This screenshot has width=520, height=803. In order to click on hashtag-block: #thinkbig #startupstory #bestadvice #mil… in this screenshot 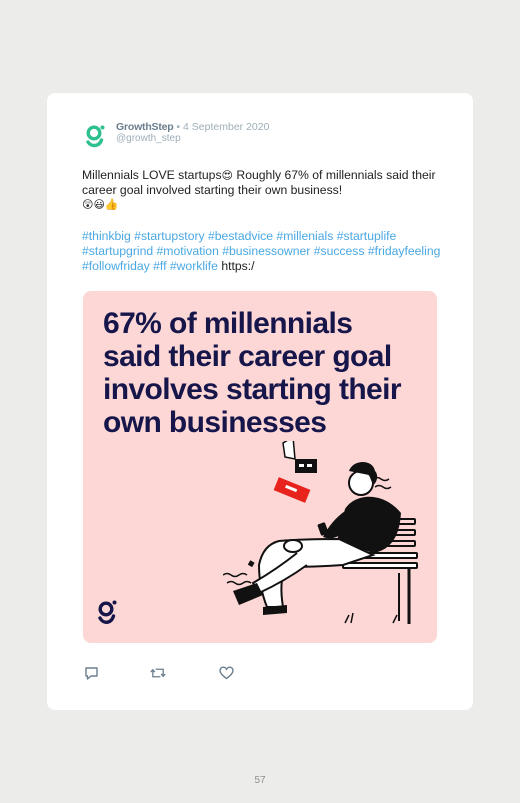, I will do `click(262, 251)`.